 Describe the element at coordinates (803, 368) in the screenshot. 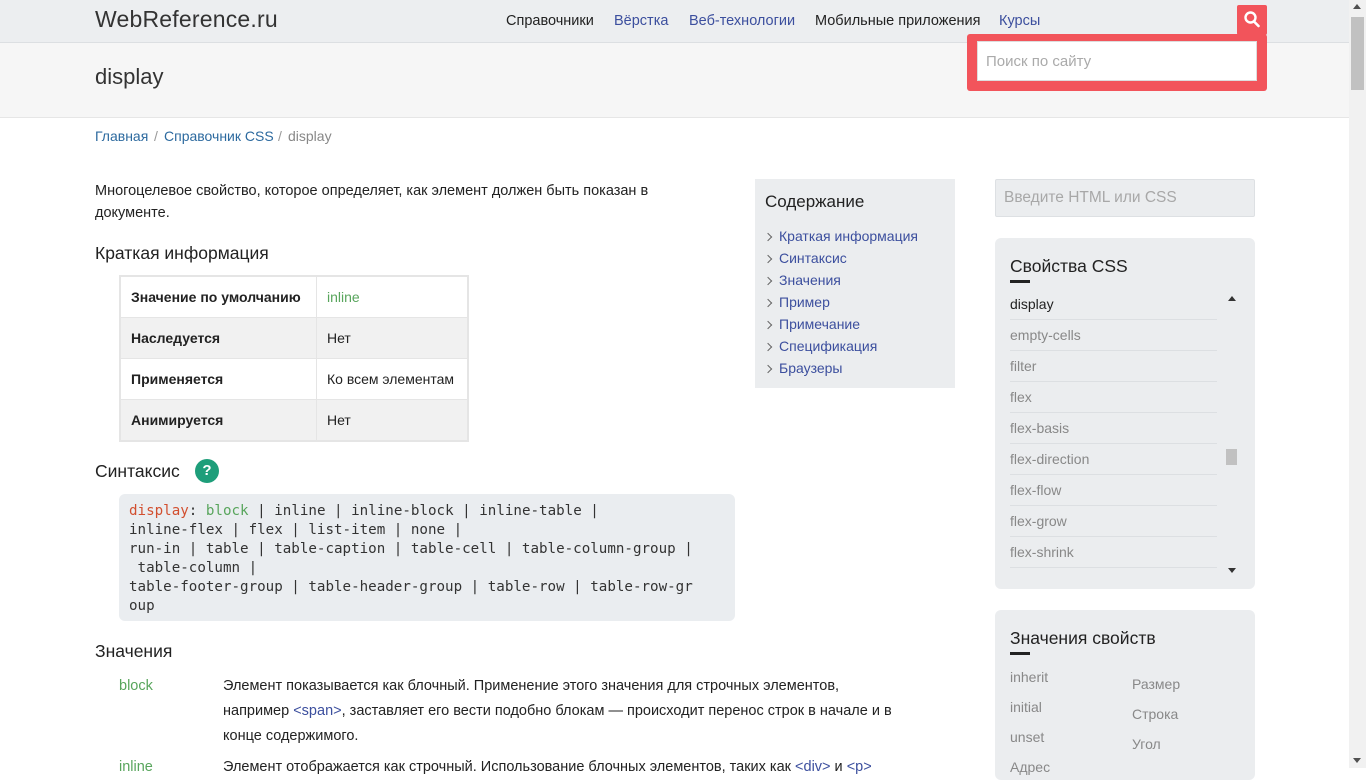

I see `toc-item: Браузеры` at that location.